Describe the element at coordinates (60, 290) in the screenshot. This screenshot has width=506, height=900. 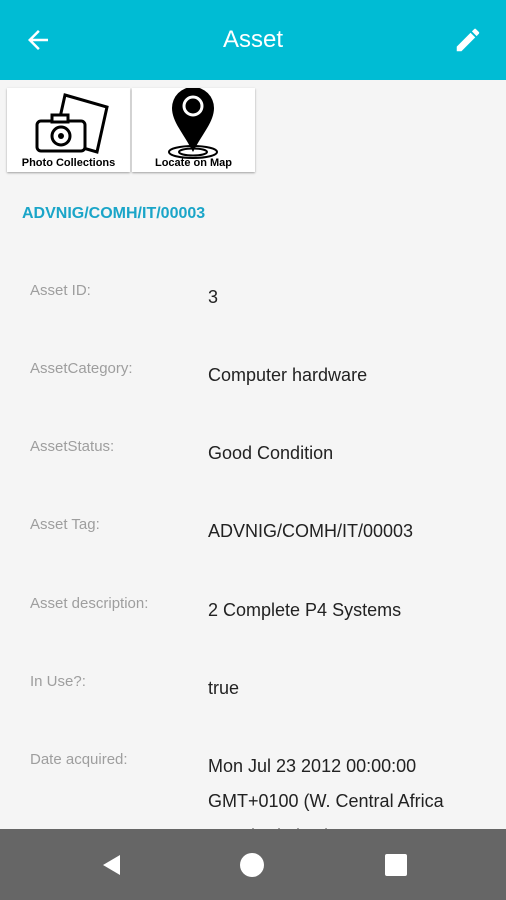
I see `detail-label: Asset ID:` at that location.